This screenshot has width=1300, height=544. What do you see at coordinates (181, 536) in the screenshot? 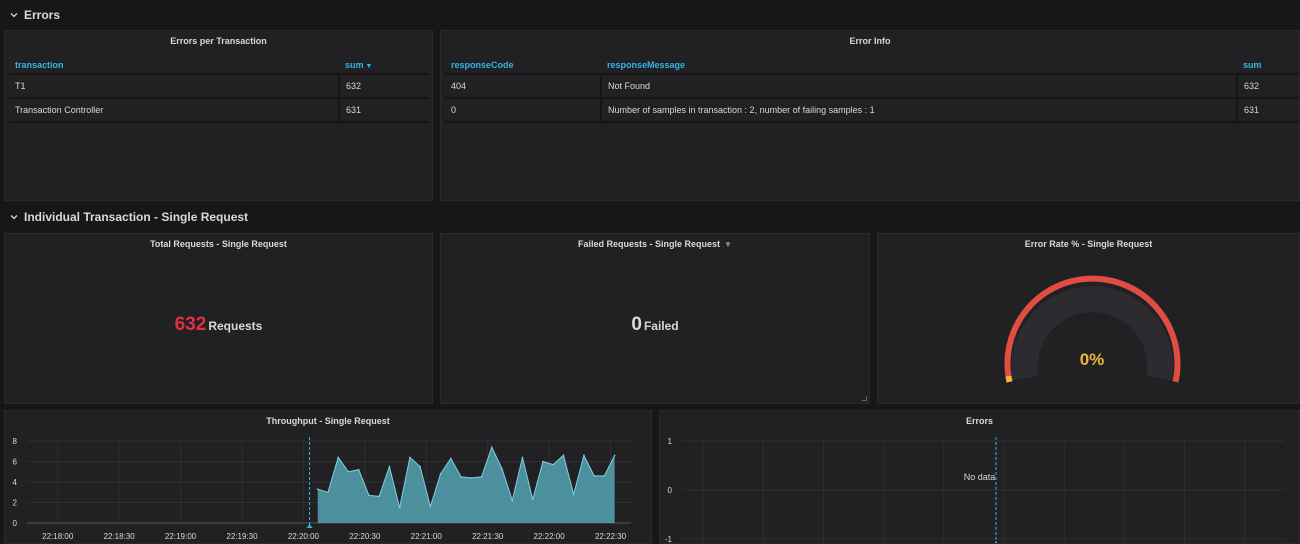
I see `x-tick-label: 22:19:00` at bounding box center [181, 536].